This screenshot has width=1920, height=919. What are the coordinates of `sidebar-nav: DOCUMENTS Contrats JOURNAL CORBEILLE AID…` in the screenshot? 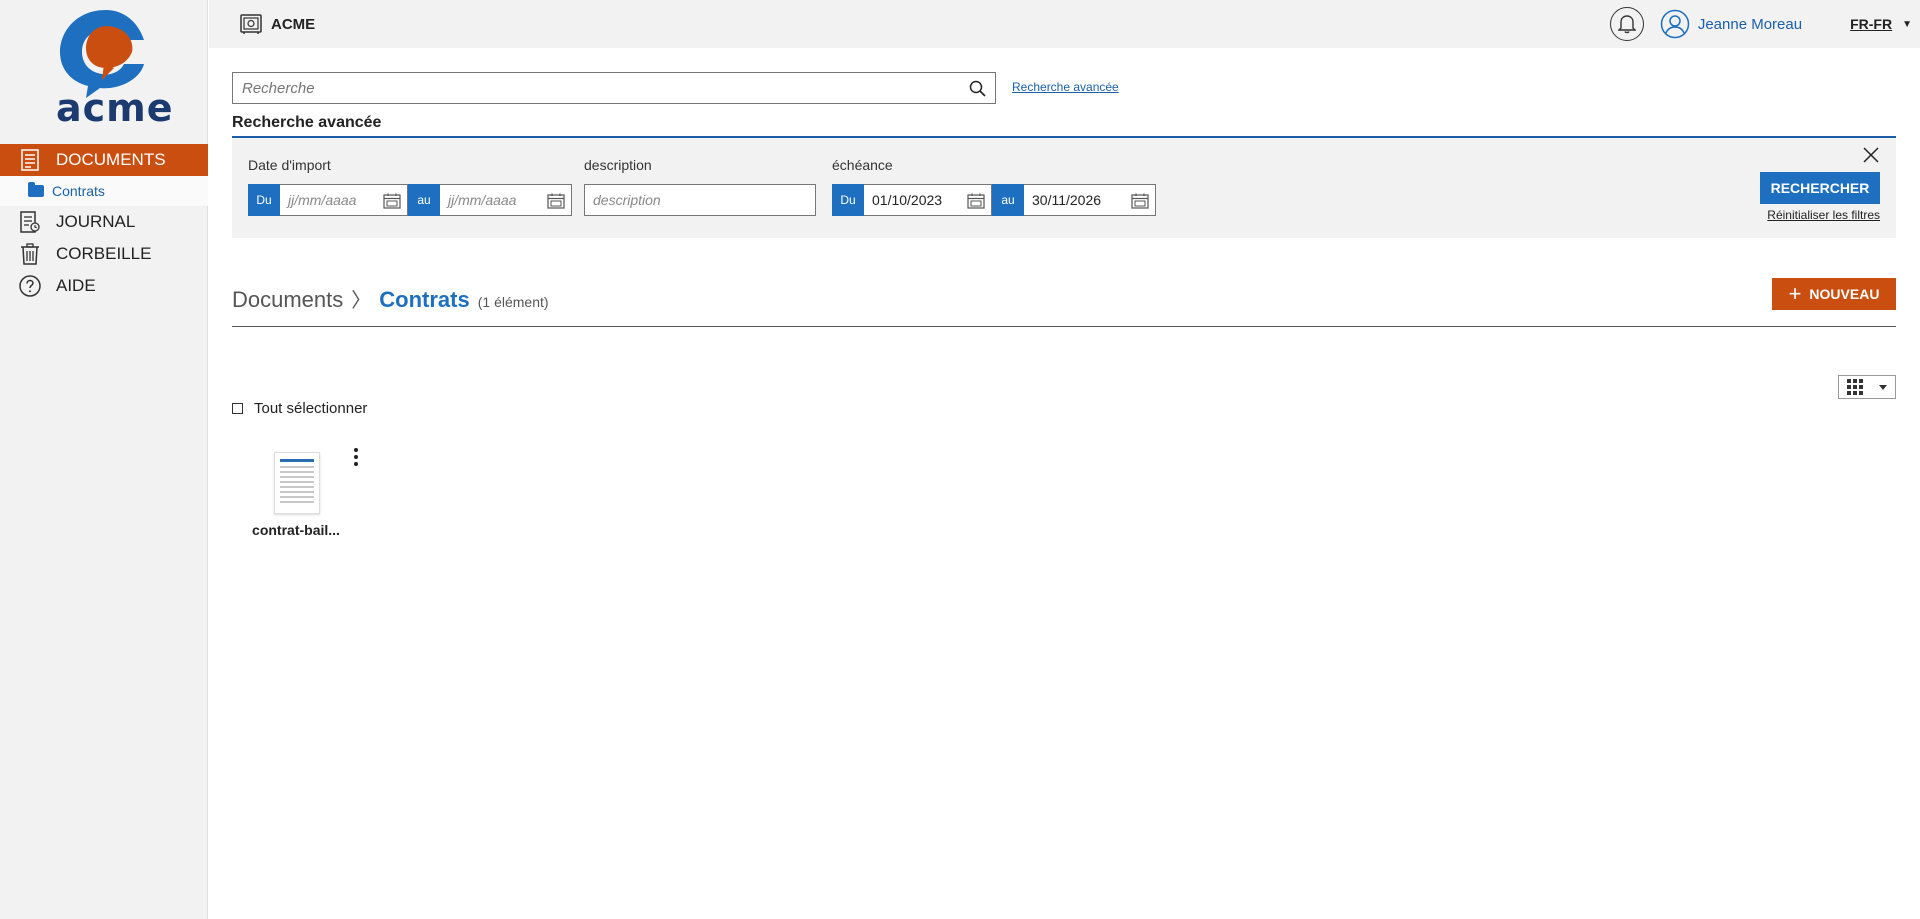 It's located at (104, 223).